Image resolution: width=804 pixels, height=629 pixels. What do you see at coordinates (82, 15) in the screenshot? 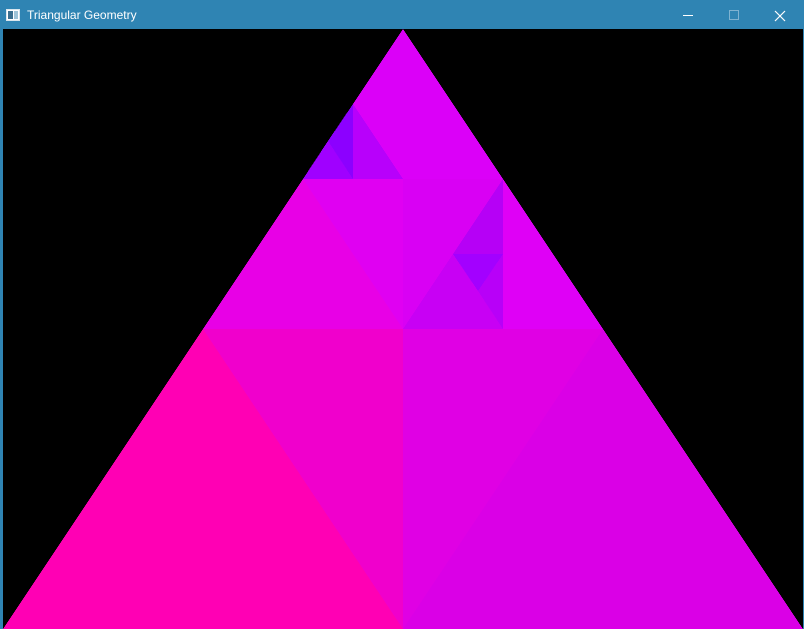
I see `window-title: Triangular Geometry` at bounding box center [82, 15].